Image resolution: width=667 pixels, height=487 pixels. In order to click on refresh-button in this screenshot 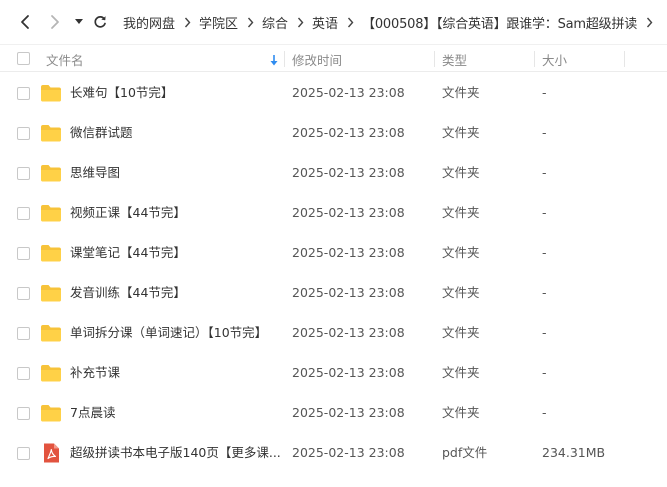, I will do `click(100, 22)`.